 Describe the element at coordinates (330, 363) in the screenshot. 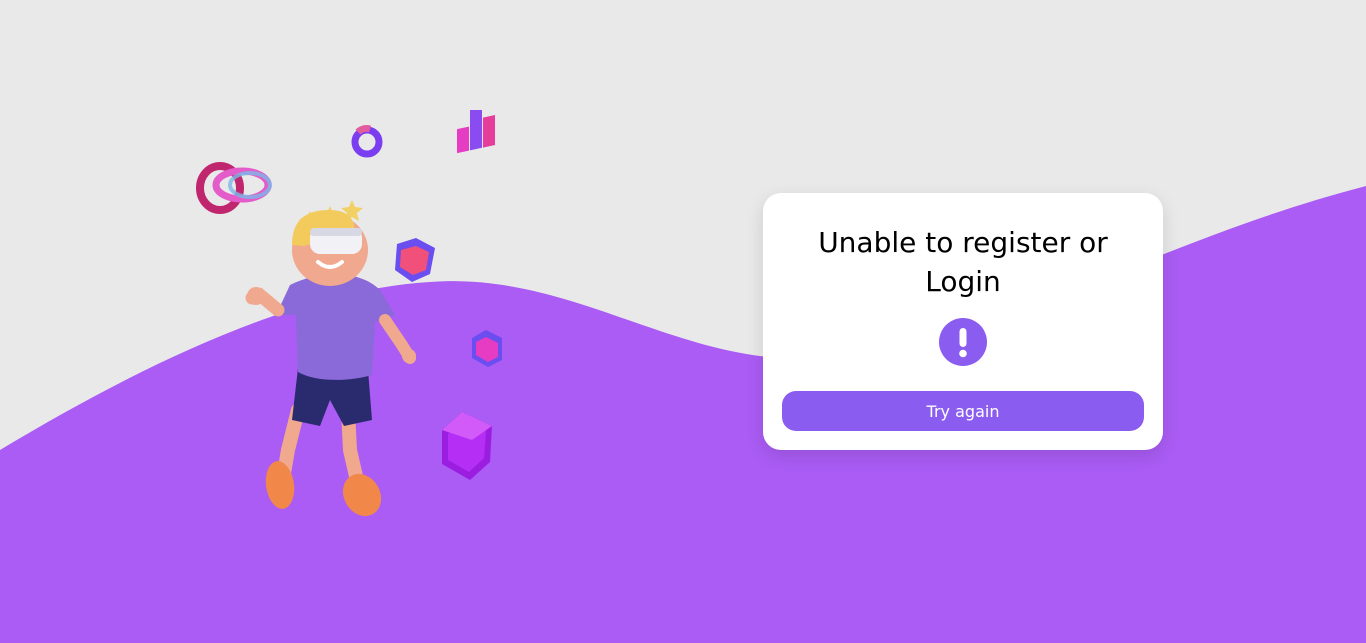

I see `boy-figure` at that location.